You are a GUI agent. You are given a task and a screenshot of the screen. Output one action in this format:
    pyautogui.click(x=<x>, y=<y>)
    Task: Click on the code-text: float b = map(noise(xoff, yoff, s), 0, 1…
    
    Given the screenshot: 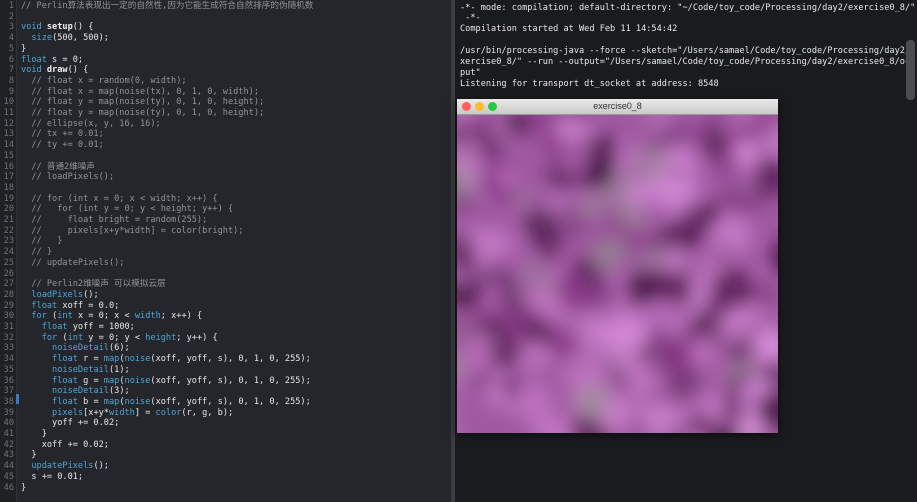 What is the action you would take?
    pyautogui.click(x=166, y=402)
    